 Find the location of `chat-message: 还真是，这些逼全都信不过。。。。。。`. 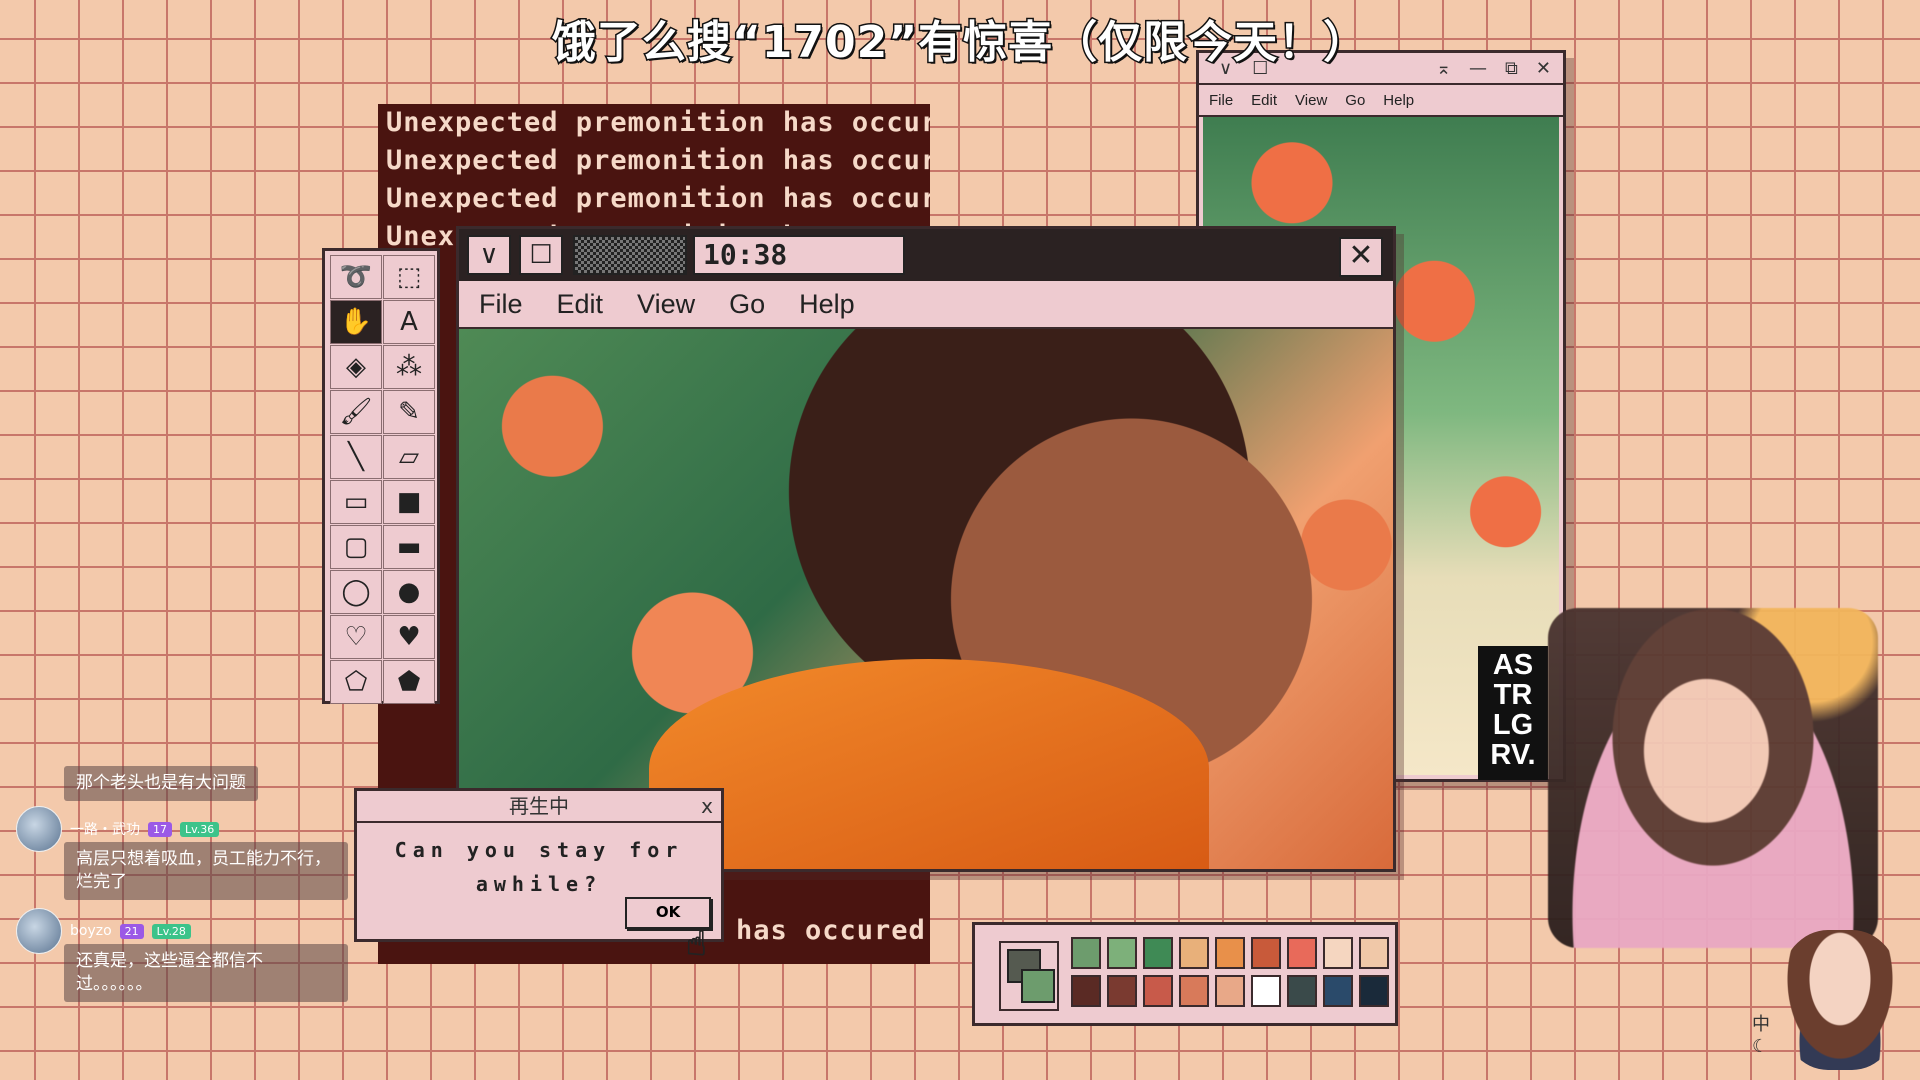

chat-message: 还真是，这些逼全都信不过。。。。。。 is located at coordinates (206, 973).